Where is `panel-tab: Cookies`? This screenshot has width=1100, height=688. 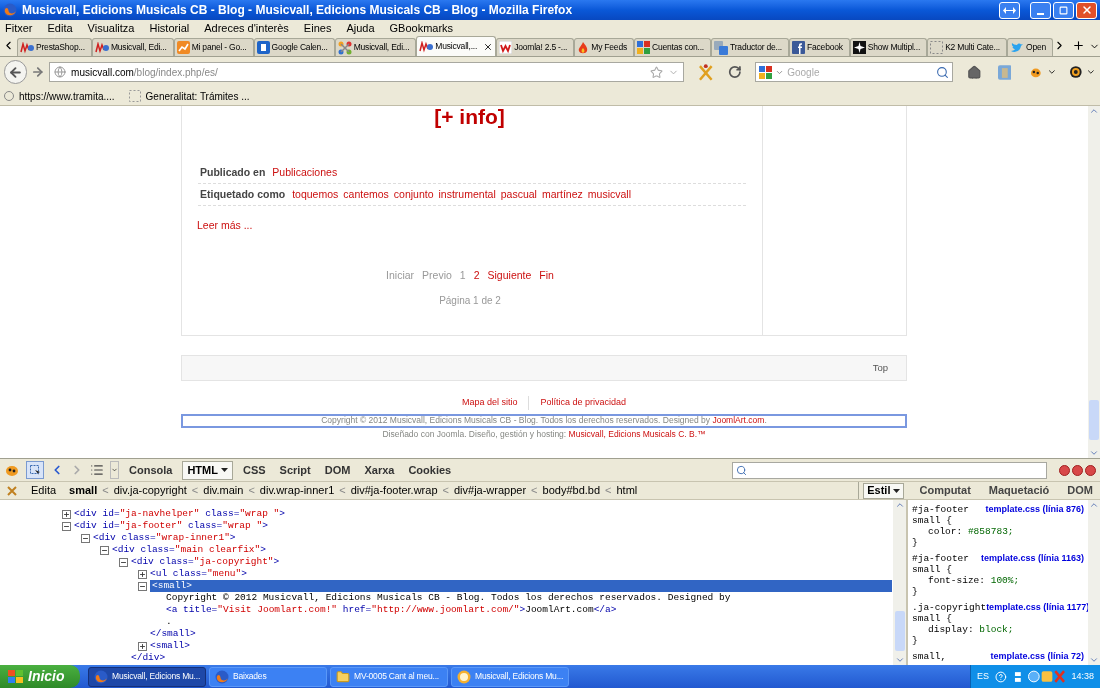 panel-tab: Cookies is located at coordinates (430, 470).